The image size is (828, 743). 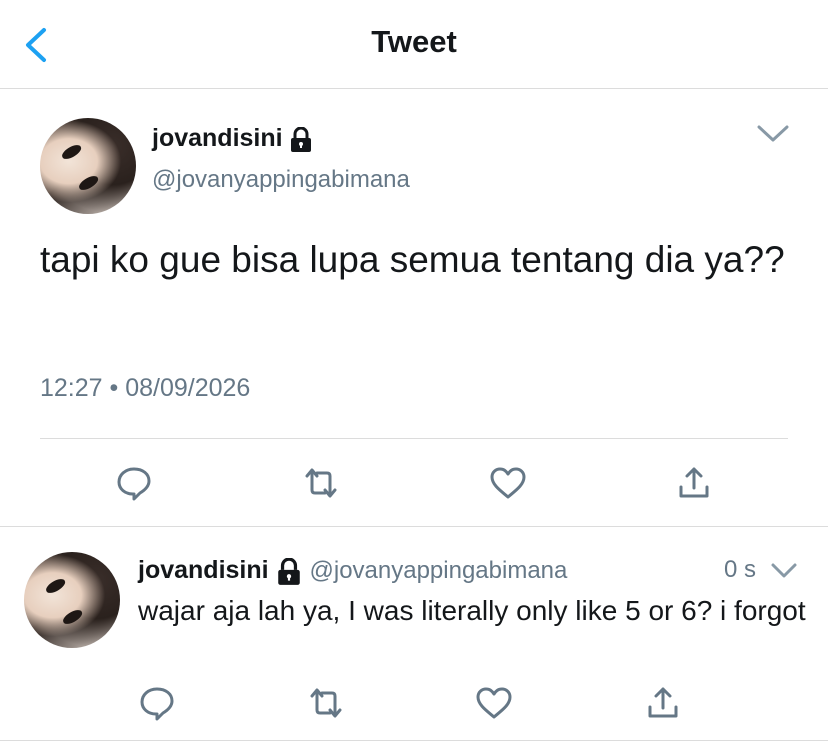 I want to click on page-title: Tweet, so click(x=414, y=41).